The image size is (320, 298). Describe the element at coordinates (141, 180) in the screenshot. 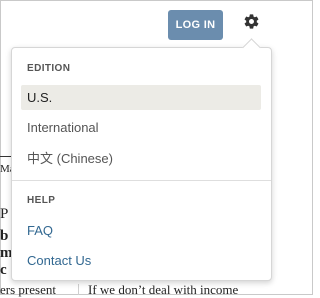

I see `menu-divider` at that location.